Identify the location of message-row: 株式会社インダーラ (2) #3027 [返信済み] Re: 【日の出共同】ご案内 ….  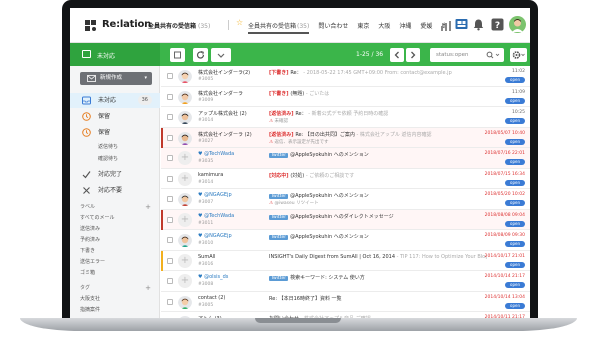
(345, 137).